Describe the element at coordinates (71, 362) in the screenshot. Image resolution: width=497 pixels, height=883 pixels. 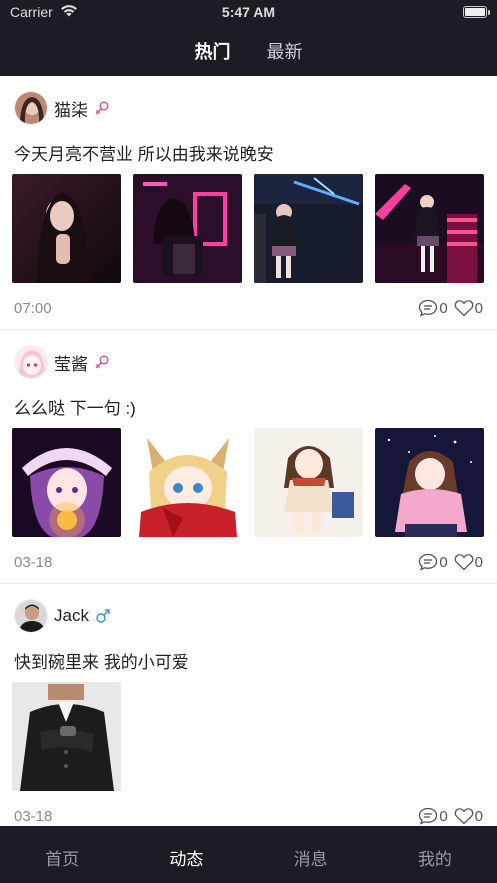
I see `username: 莹酱` at that location.